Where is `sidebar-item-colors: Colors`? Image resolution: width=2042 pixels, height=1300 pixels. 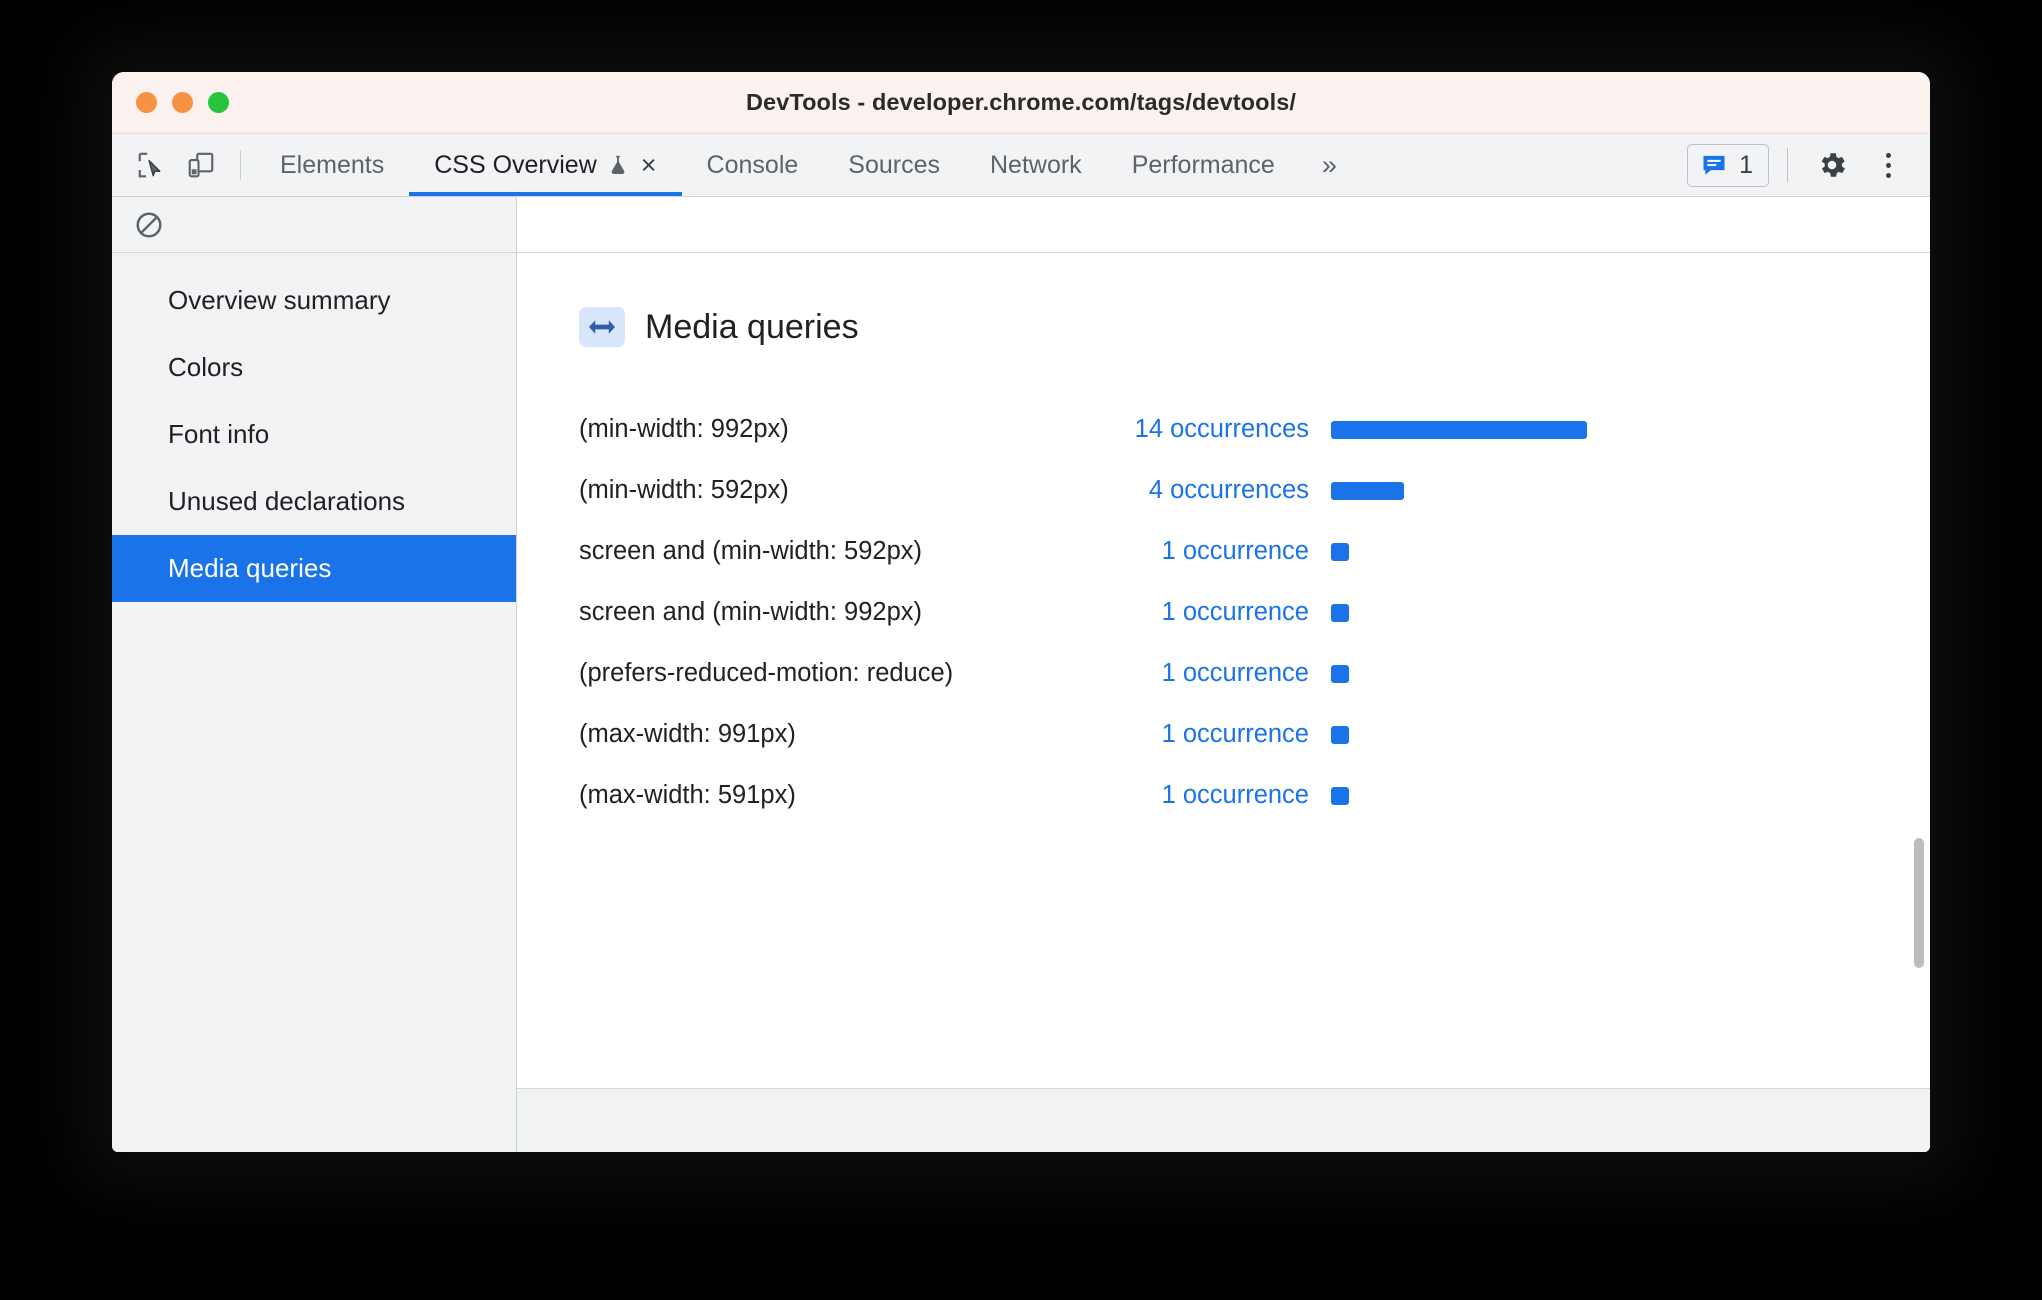
sidebar-item-colors: Colors is located at coordinates (314, 367).